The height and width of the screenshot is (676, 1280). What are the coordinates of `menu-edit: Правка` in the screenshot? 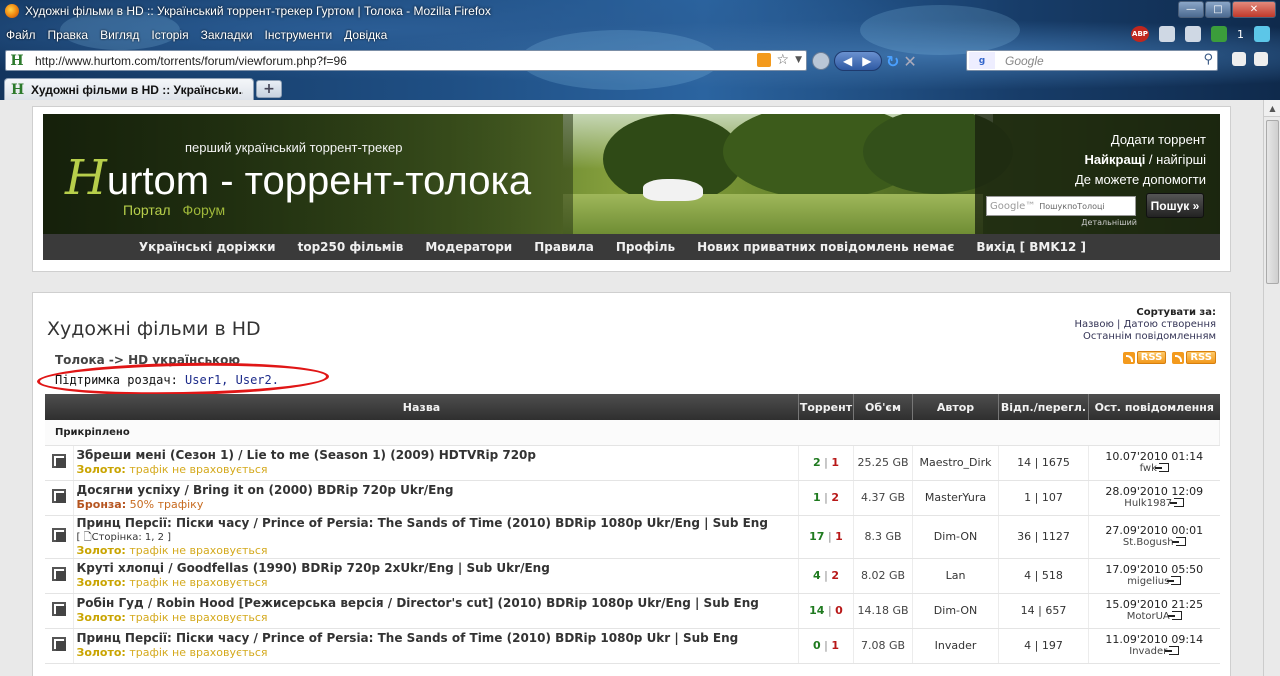 It's located at (68, 35).